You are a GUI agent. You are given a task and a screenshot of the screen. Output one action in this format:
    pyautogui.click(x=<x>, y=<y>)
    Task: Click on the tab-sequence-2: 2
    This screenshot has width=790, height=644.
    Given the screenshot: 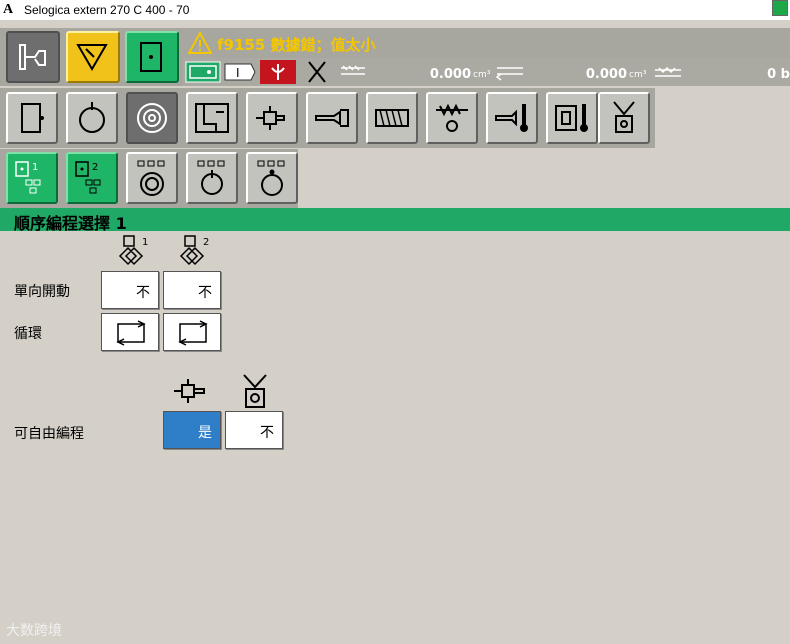 What is the action you would take?
    pyautogui.click(x=92, y=178)
    